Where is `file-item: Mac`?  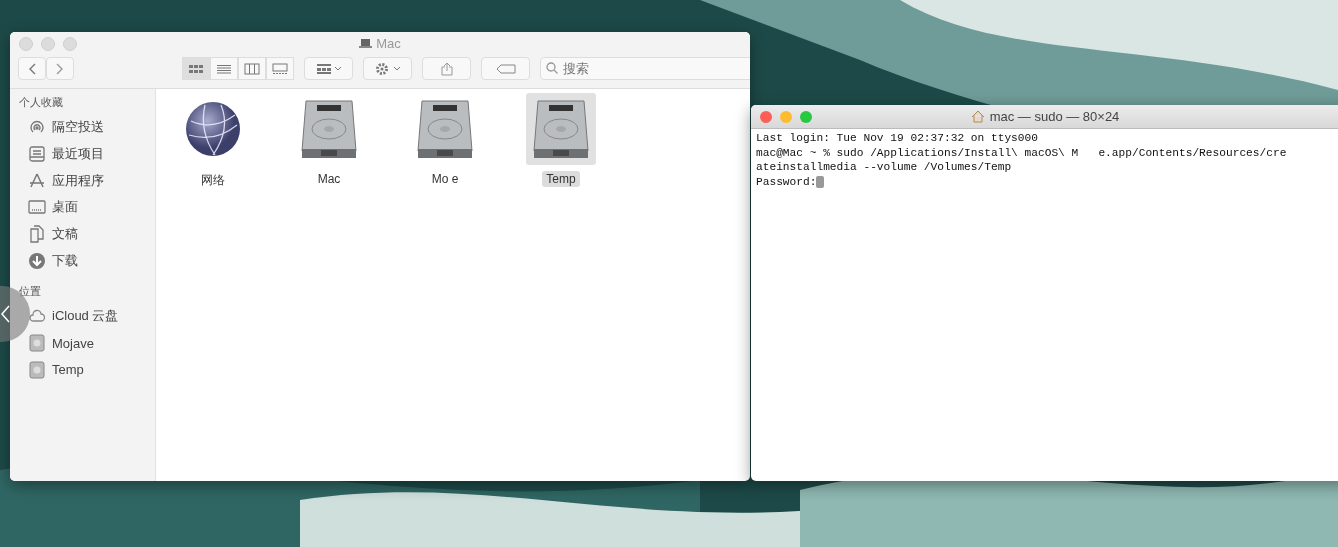 file-item: Mac is located at coordinates (329, 140).